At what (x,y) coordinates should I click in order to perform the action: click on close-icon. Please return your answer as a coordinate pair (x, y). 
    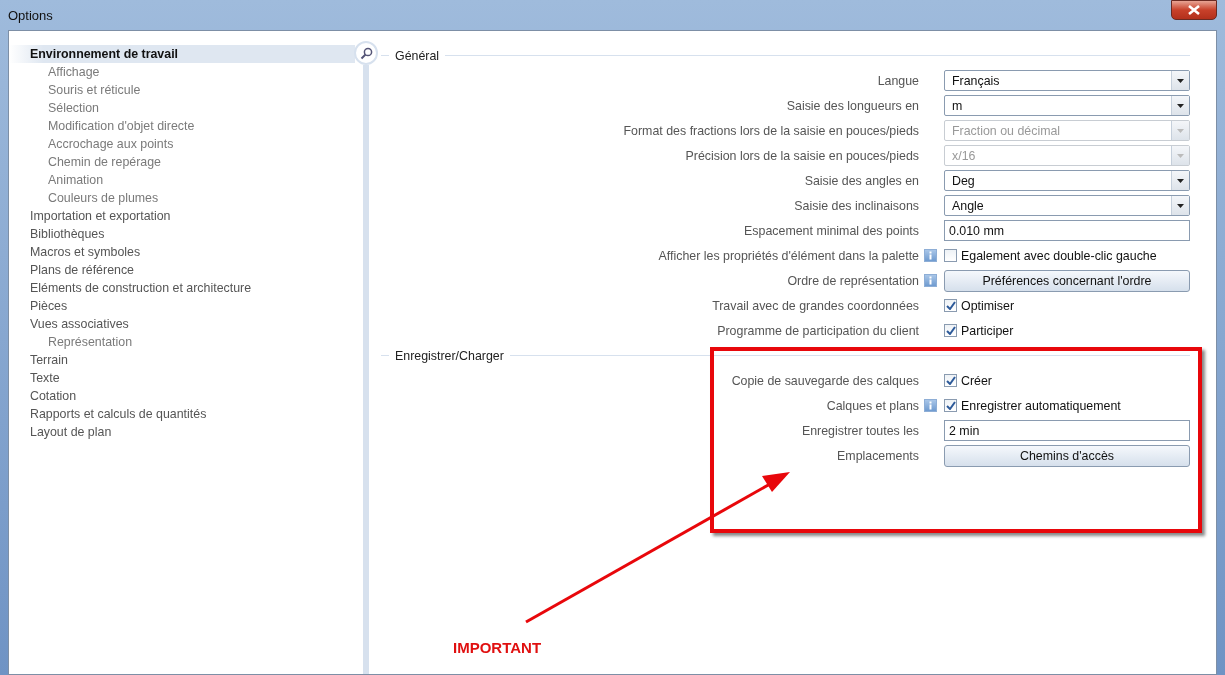
    Looking at the image, I should click on (1194, 10).